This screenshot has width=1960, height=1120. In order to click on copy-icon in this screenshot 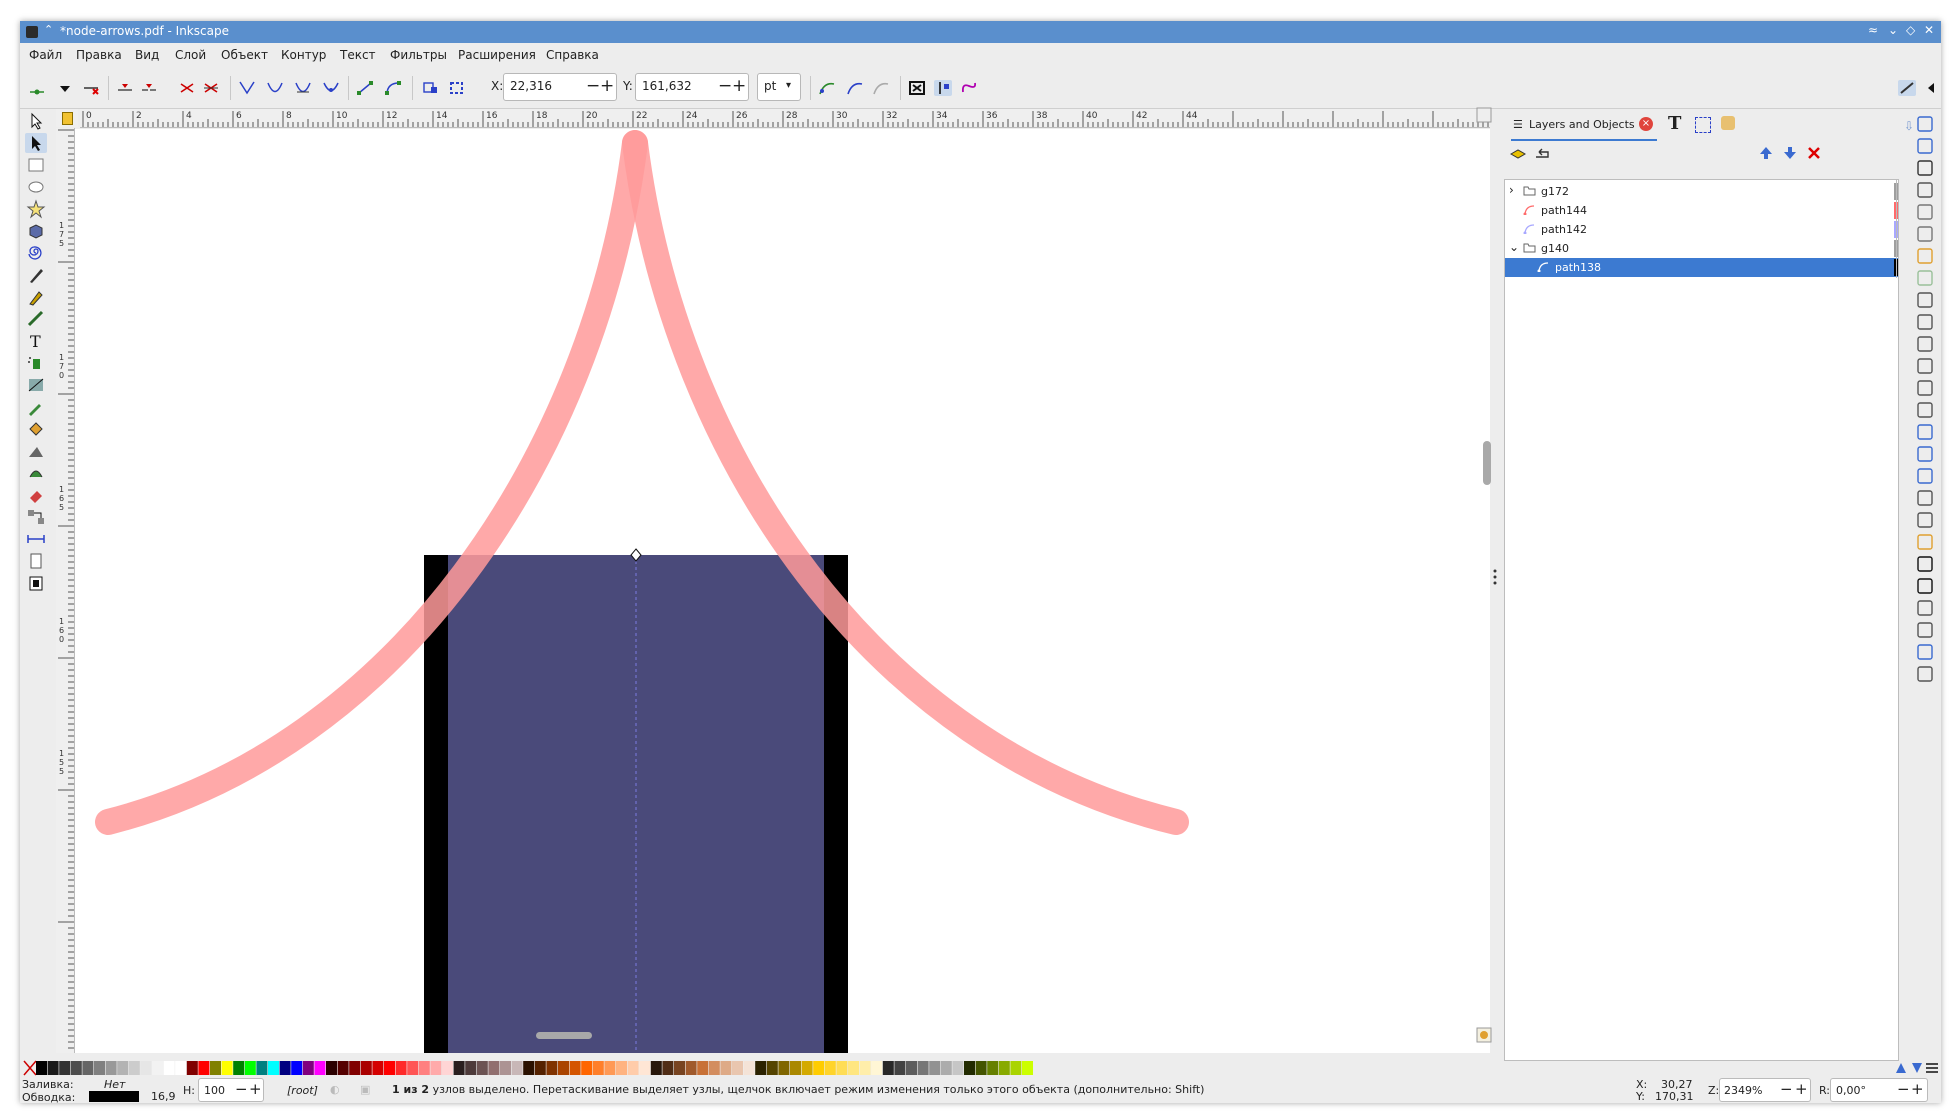, I will do `click(1925, 300)`.